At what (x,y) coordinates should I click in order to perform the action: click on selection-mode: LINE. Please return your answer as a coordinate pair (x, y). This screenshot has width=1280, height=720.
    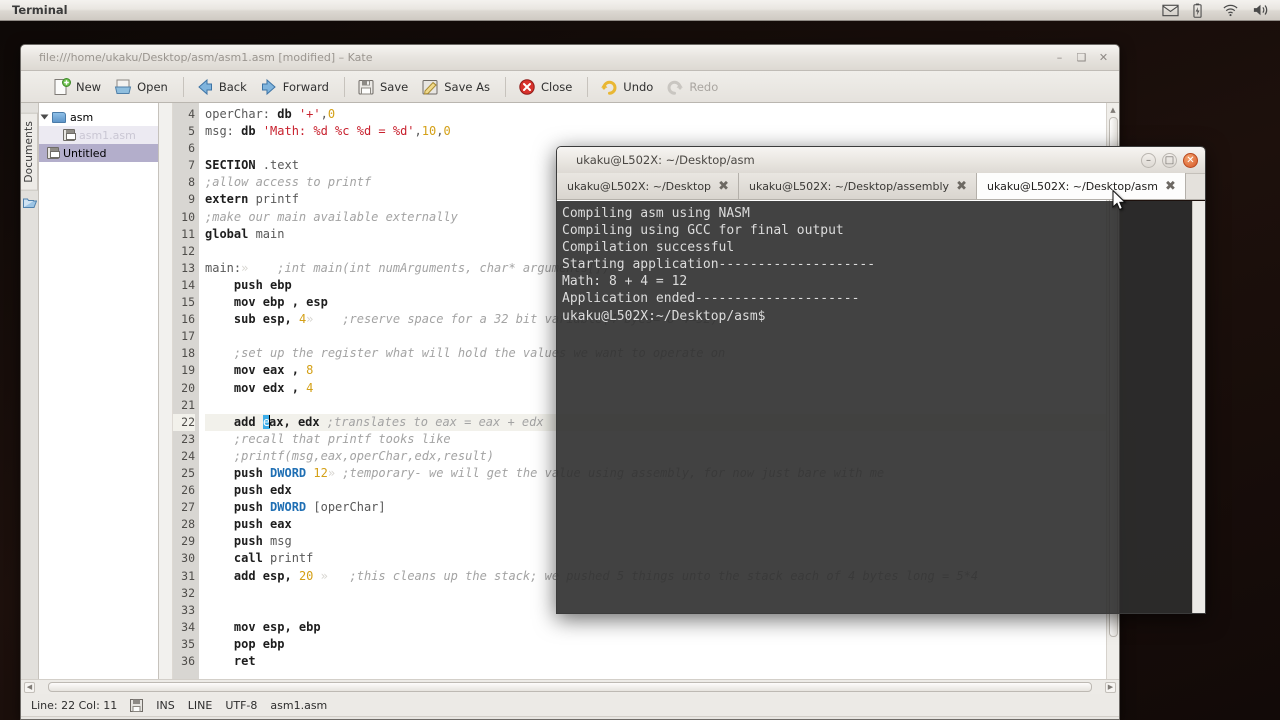
    Looking at the image, I should click on (200, 705).